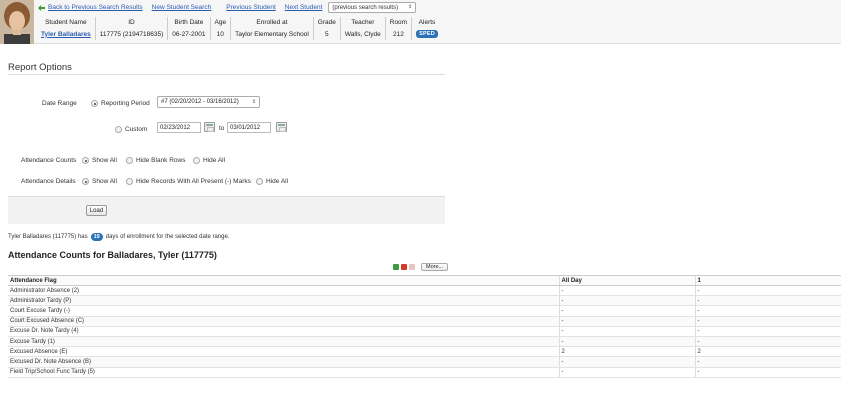  What do you see at coordinates (283, 372) in the screenshot?
I see `attendance-flag-cell: Field Trip/School Func Tardy (5)` at bounding box center [283, 372].